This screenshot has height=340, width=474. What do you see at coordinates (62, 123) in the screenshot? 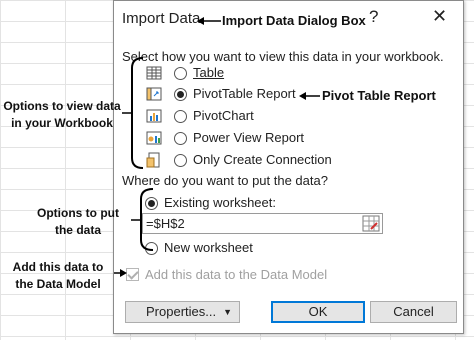
I see `annotation-view-options-line2: in your Workbook` at bounding box center [62, 123].